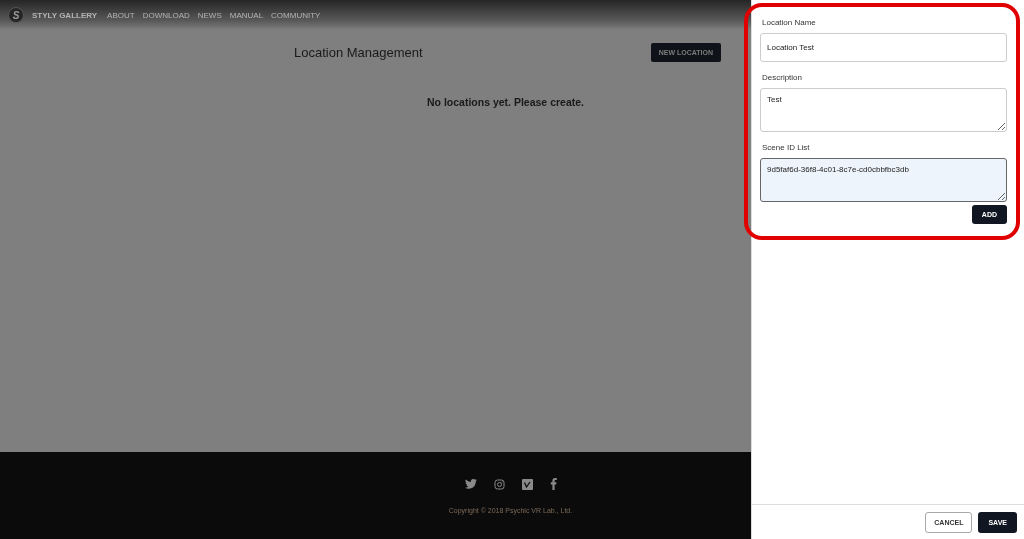 This screenshot has height=539, width=1024. Describe the element at coordinates (786, 147) in the screenshot. I see `field-label: Scene ID List` at that location.